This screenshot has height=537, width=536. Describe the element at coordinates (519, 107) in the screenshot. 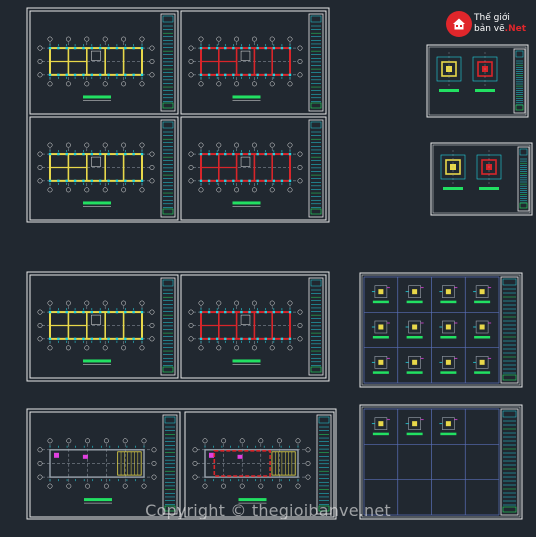

I see `title-block-stamp` at that location.